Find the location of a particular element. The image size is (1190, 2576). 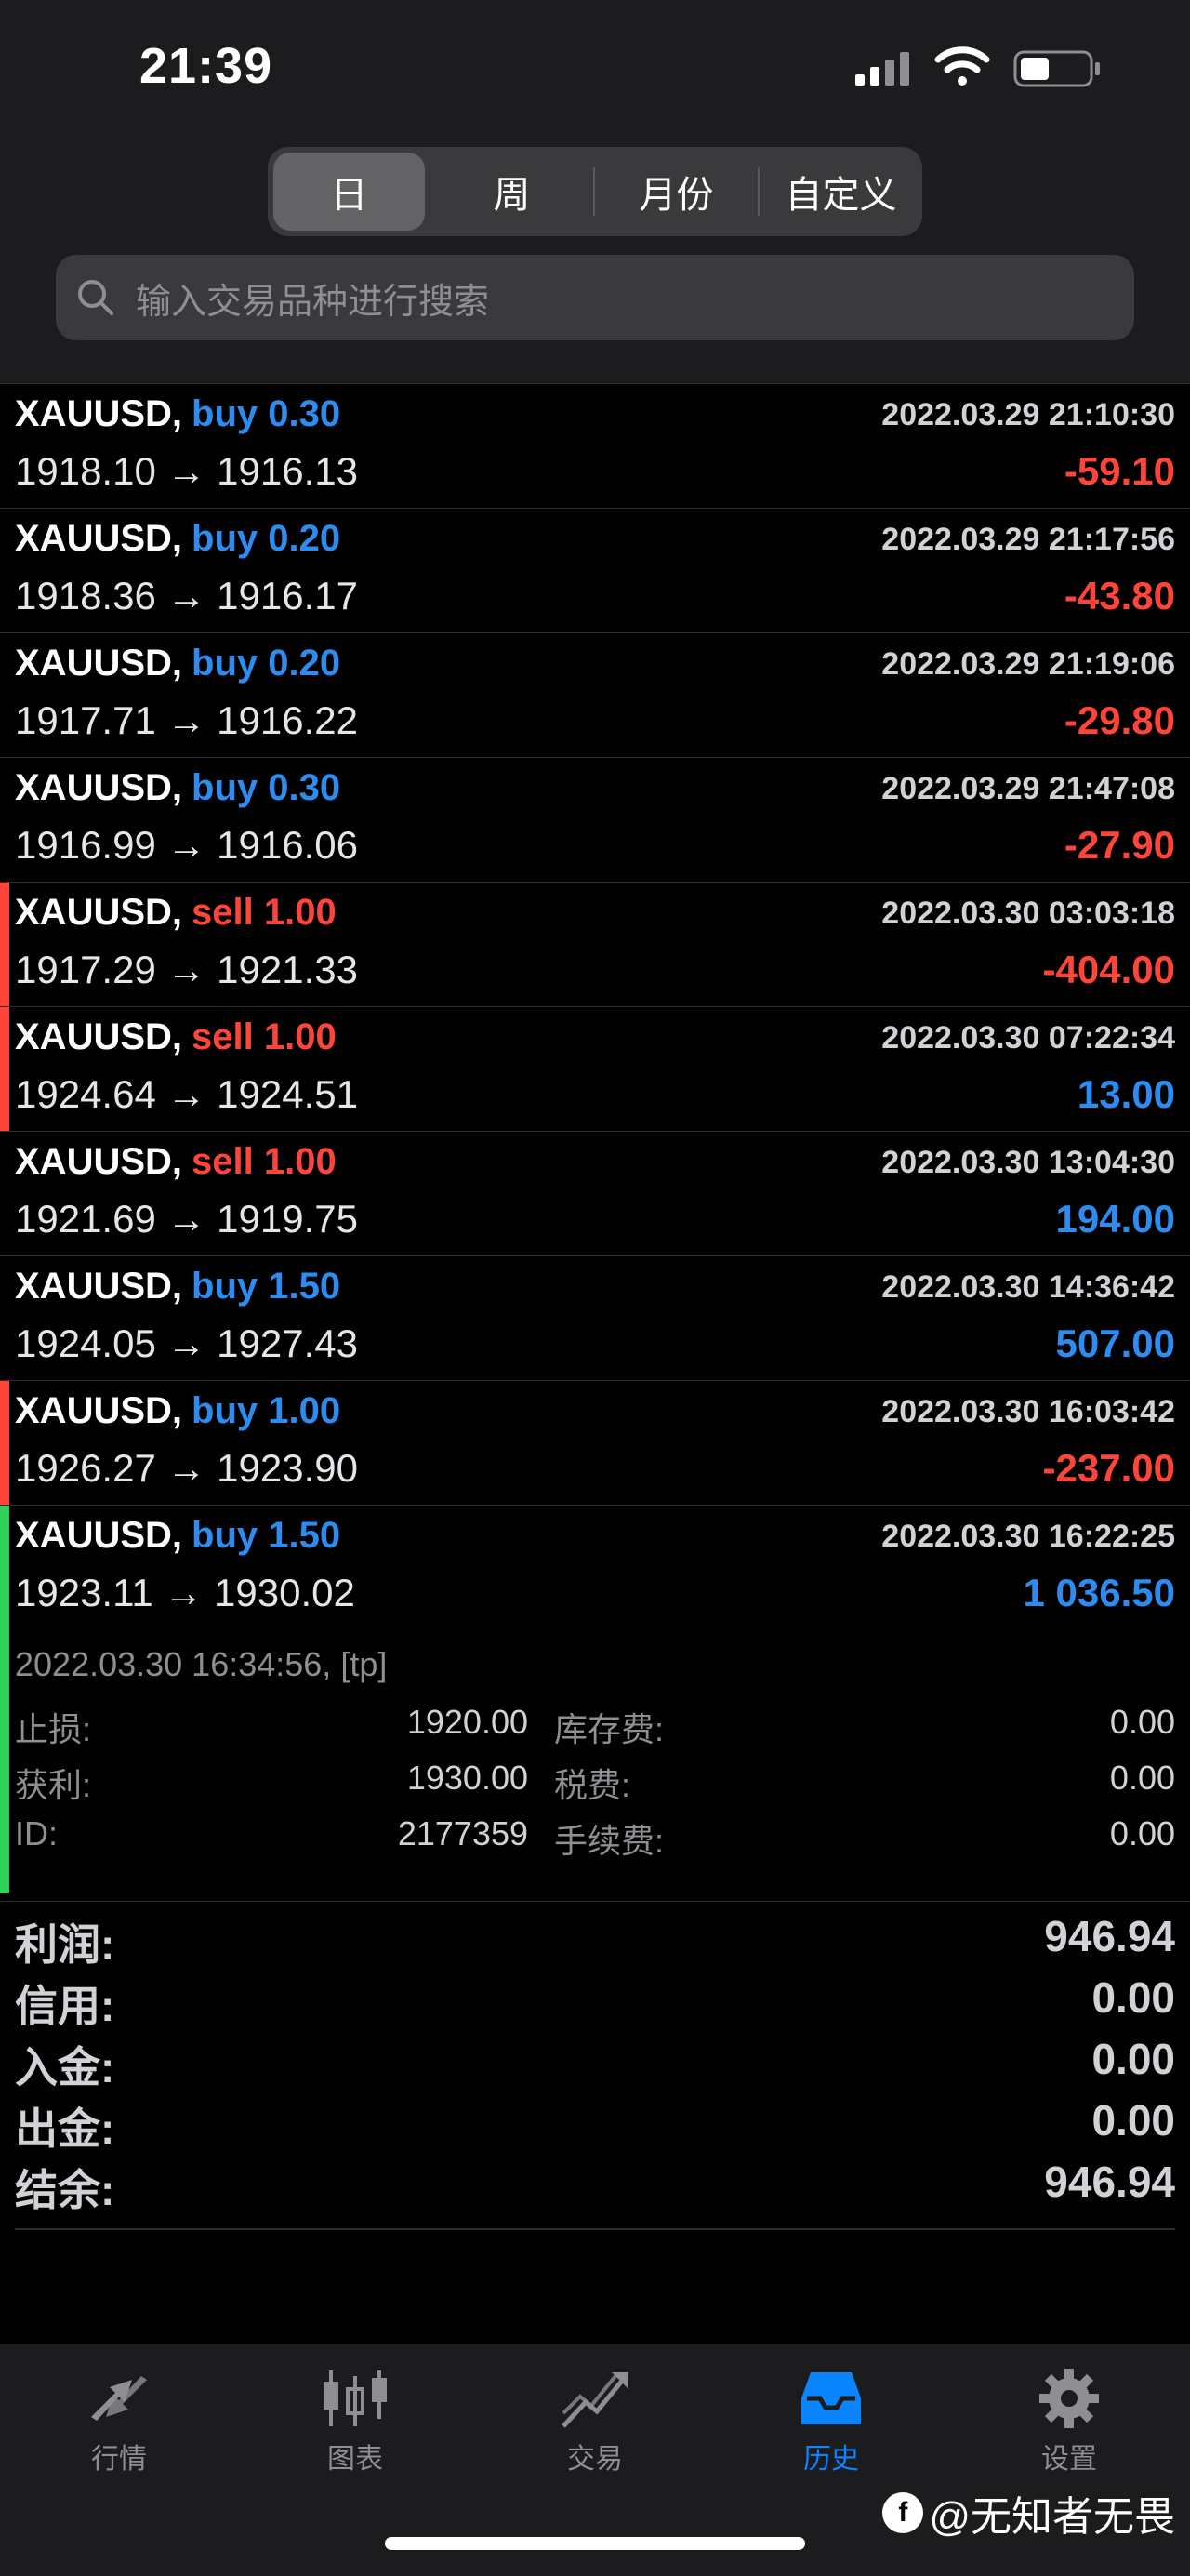

tab-history: 历史 is located at coordinates (831, 2420).